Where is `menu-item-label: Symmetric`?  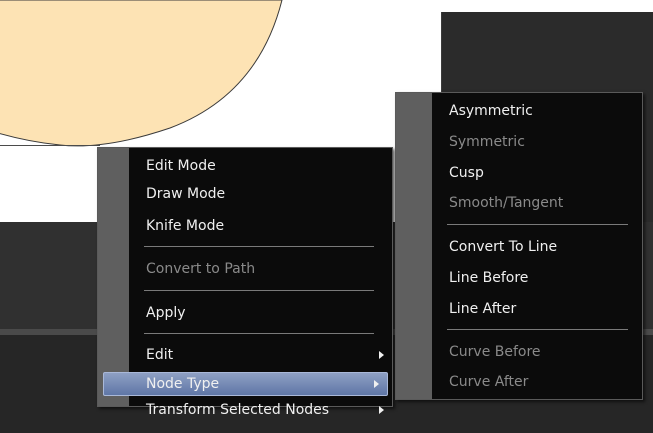
menu-item-label: Symmetric is located at coordinates (487, 142).